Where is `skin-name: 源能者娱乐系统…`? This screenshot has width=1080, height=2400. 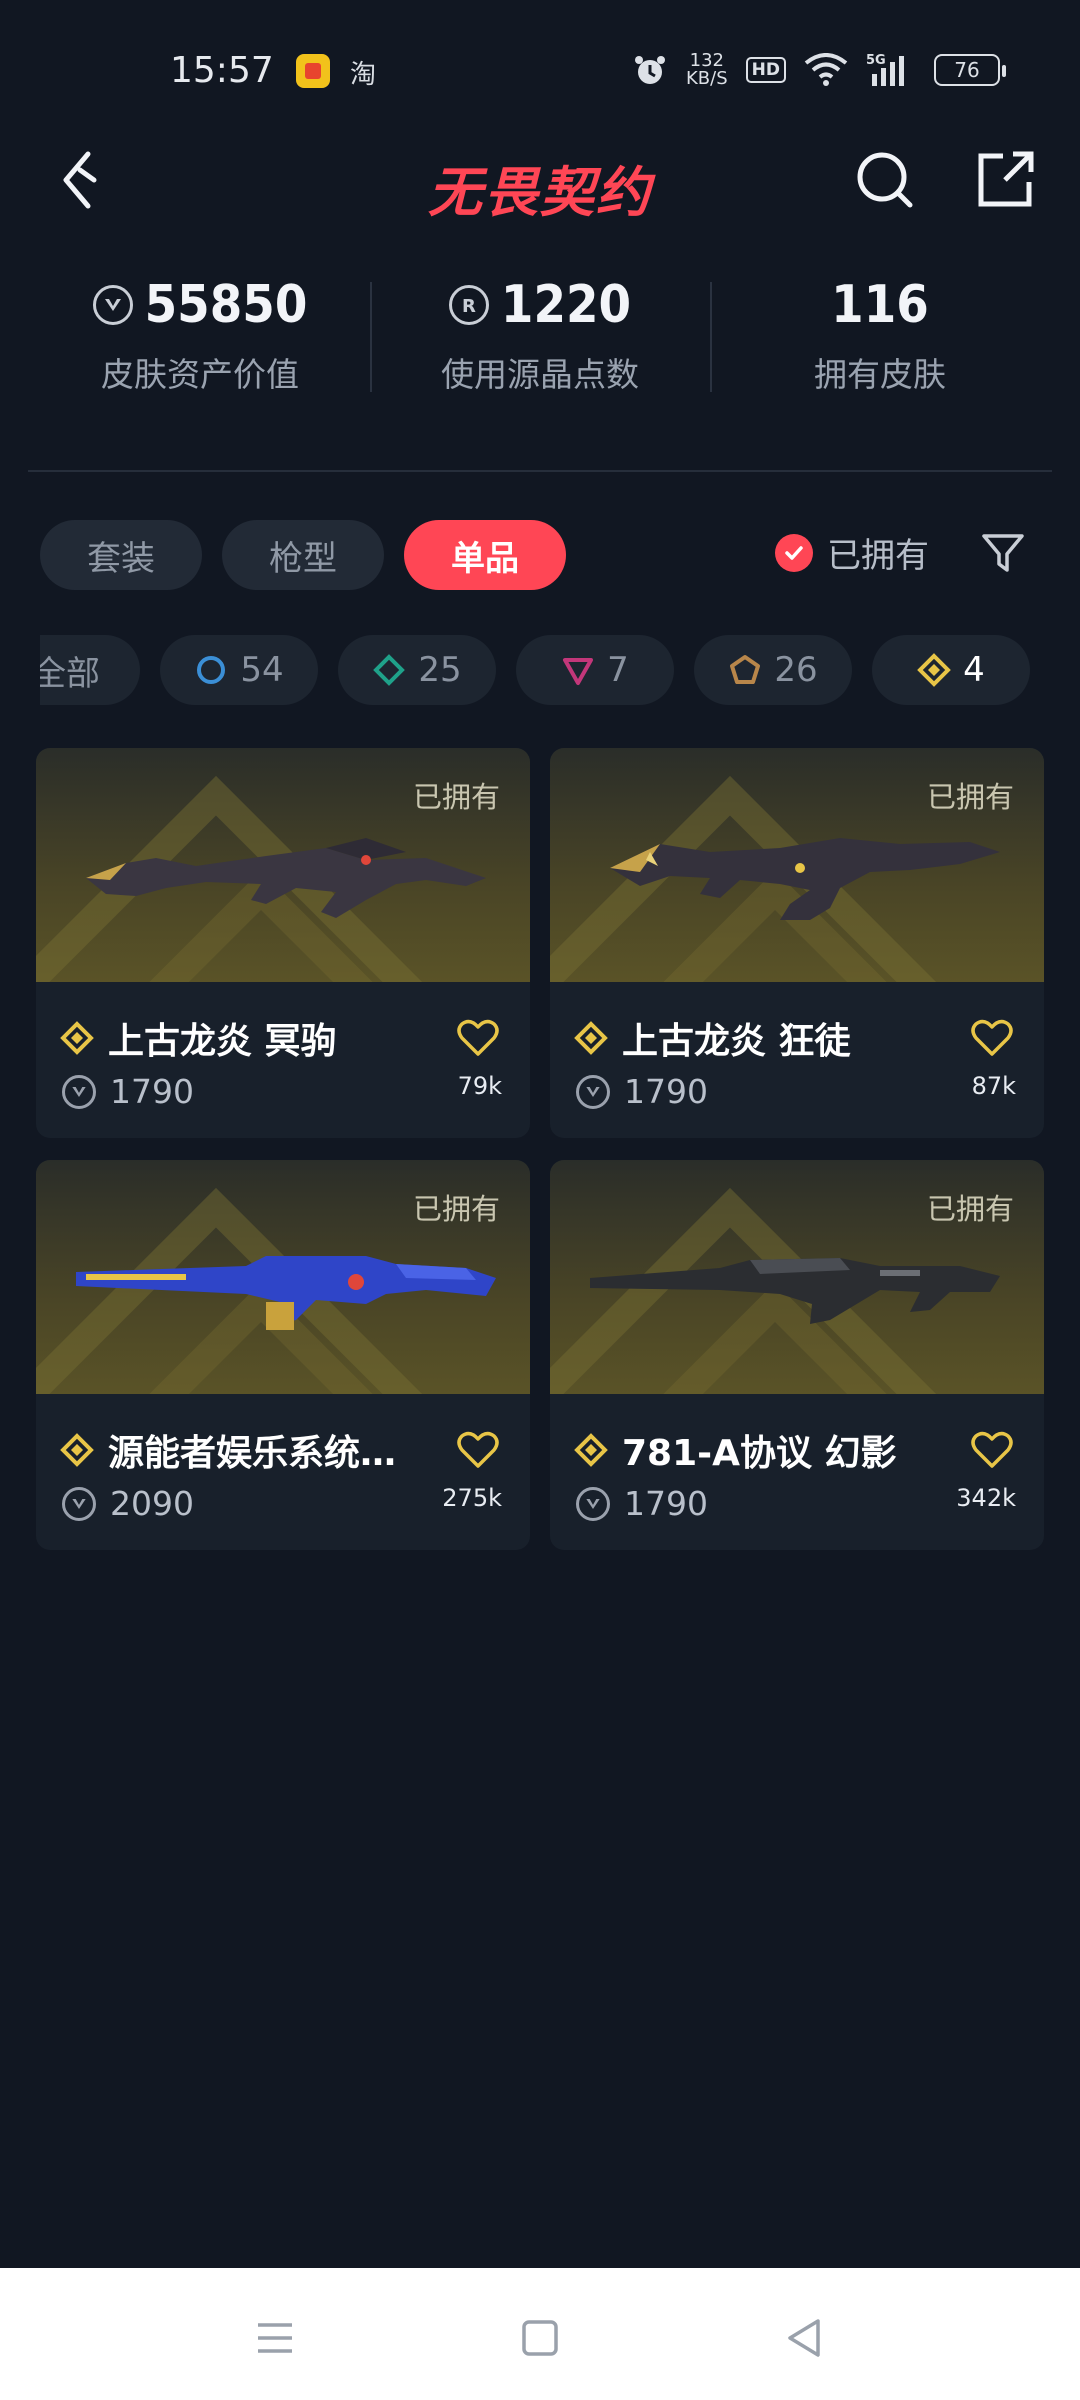
skin-name: 源能者娱乐系统… is located at coordinates (252, 1453).